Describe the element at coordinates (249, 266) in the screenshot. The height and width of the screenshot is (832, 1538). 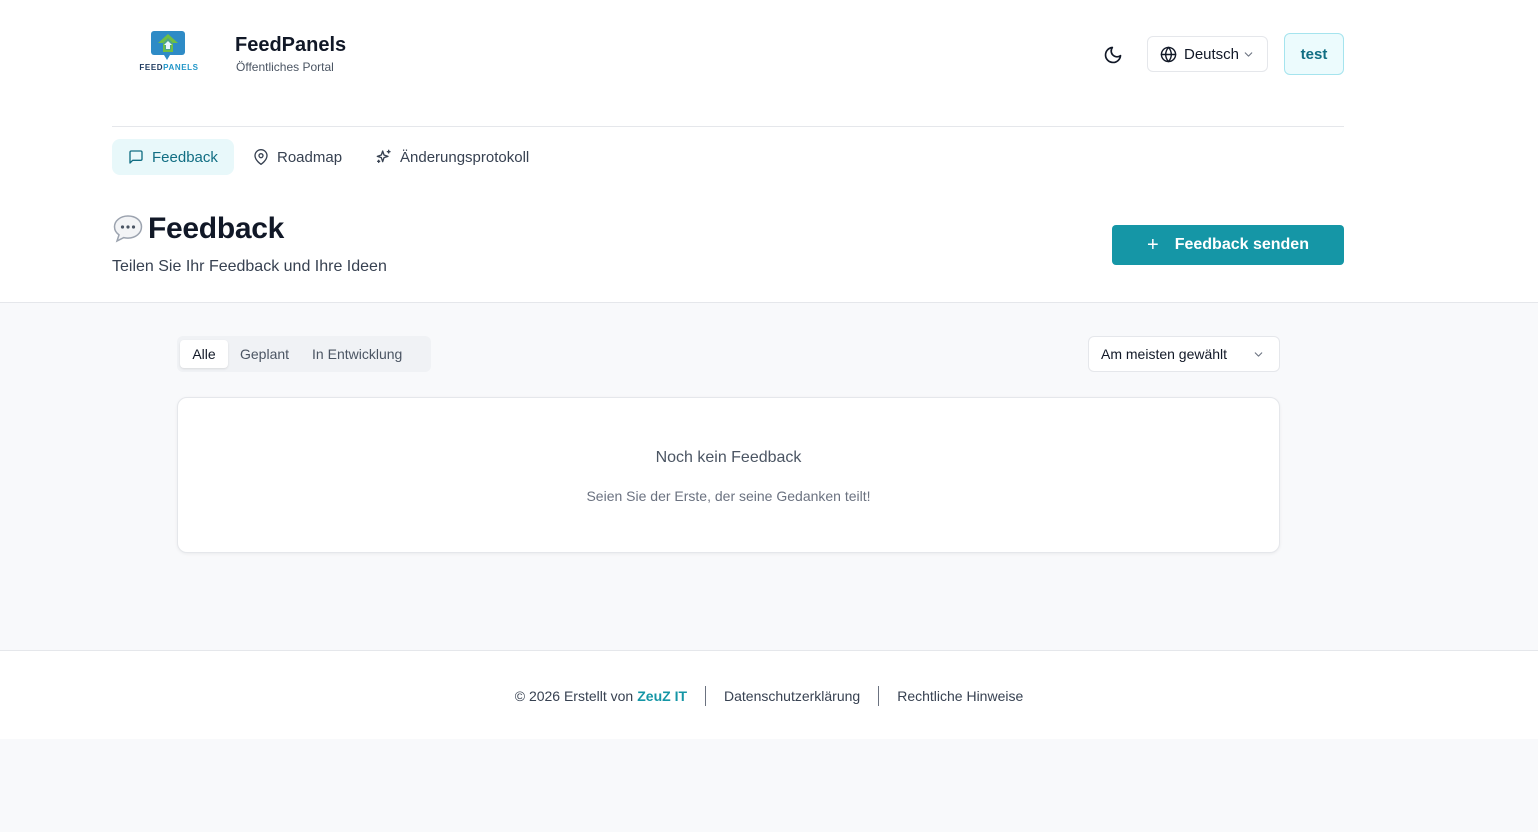
I see `page-subtitle: Teilen Sie Ihr Feedback und Ihre Ideen` at that location.